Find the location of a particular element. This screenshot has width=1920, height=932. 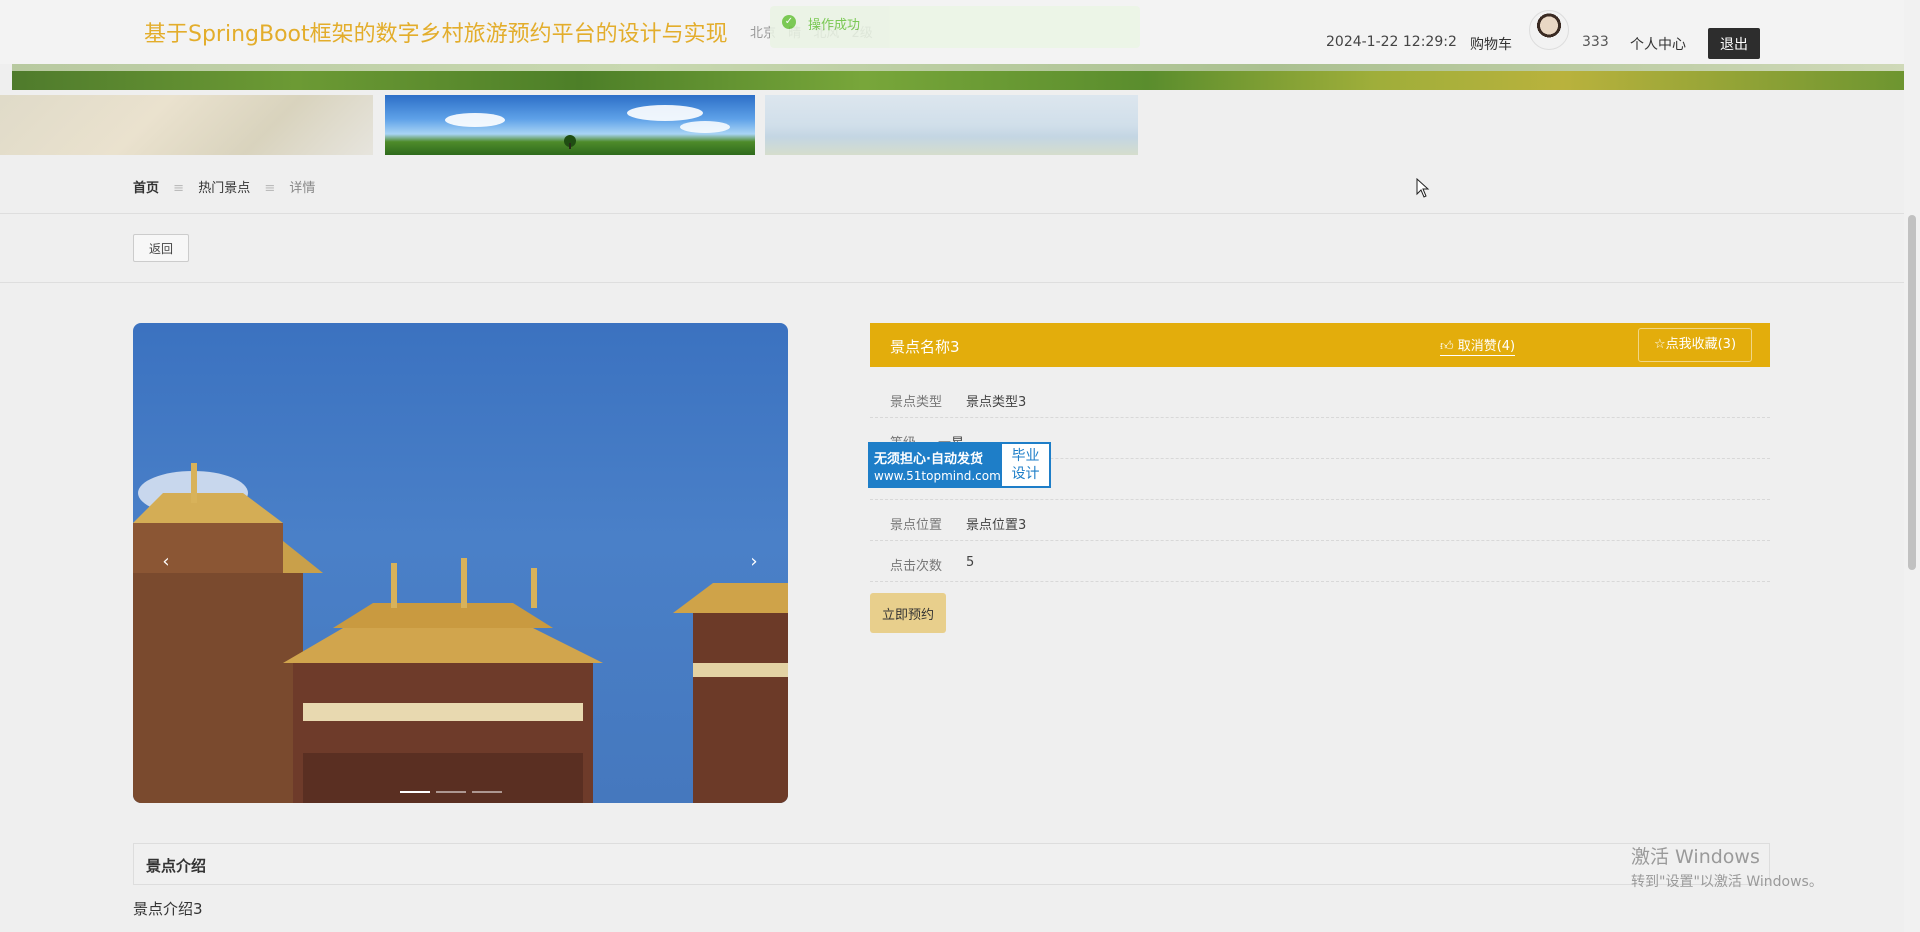

badge-left: 无须担心·自动发货 www.51topmind.com is located at coordinates (936, 465).